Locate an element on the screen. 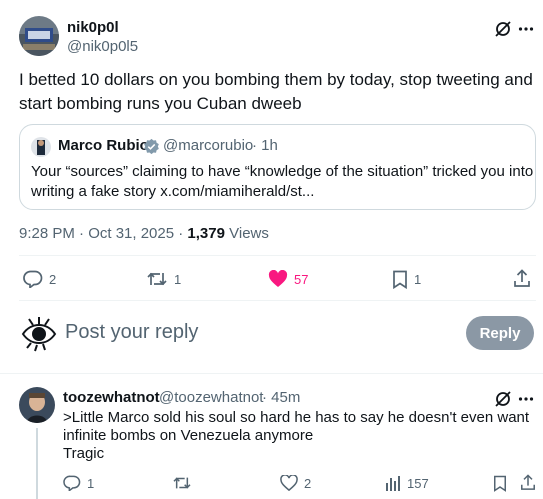  bookmark-action: 1 is located at coordinates (406, 279).